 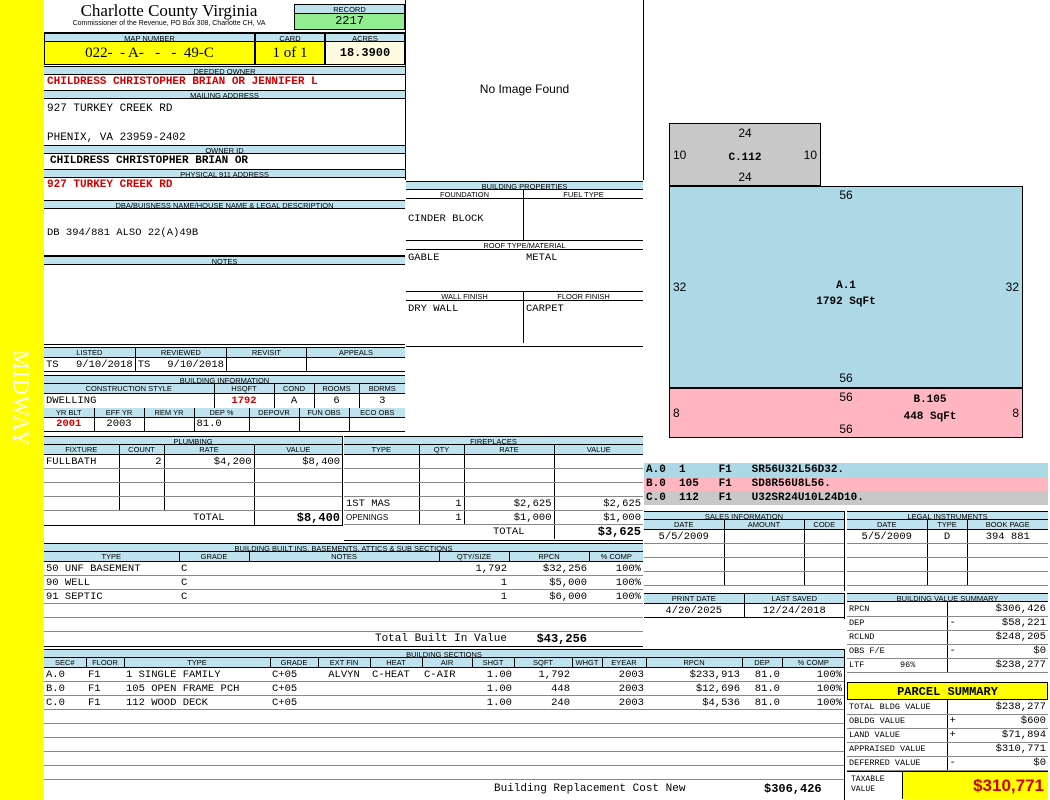 I want to click on legend-c: C.0 112 F1 U32SR24U10L24D10., so click(x=846, y=498).